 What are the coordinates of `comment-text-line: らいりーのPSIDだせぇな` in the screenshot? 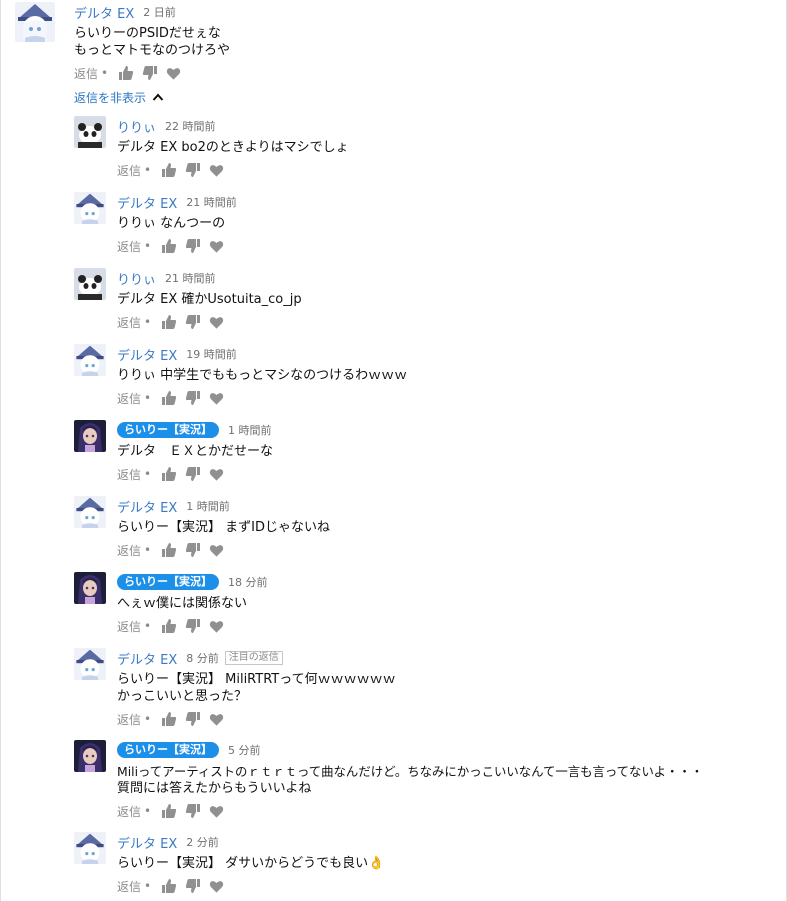 It's located at (147, 33).